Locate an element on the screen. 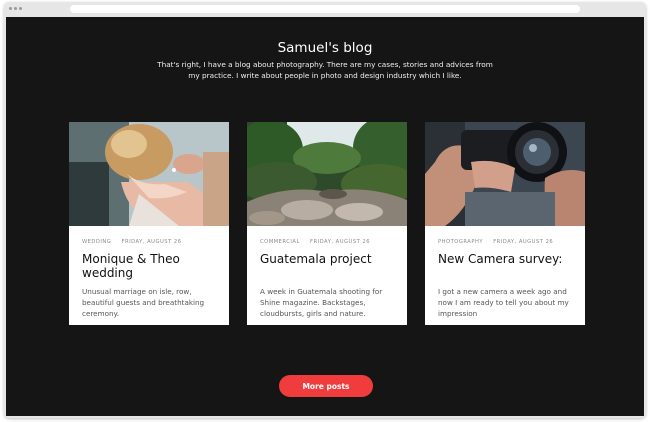 Image resolution: width=650 pixels, height=422 pixels. post-title: Guatemala project is located at coordinates (330, 259).